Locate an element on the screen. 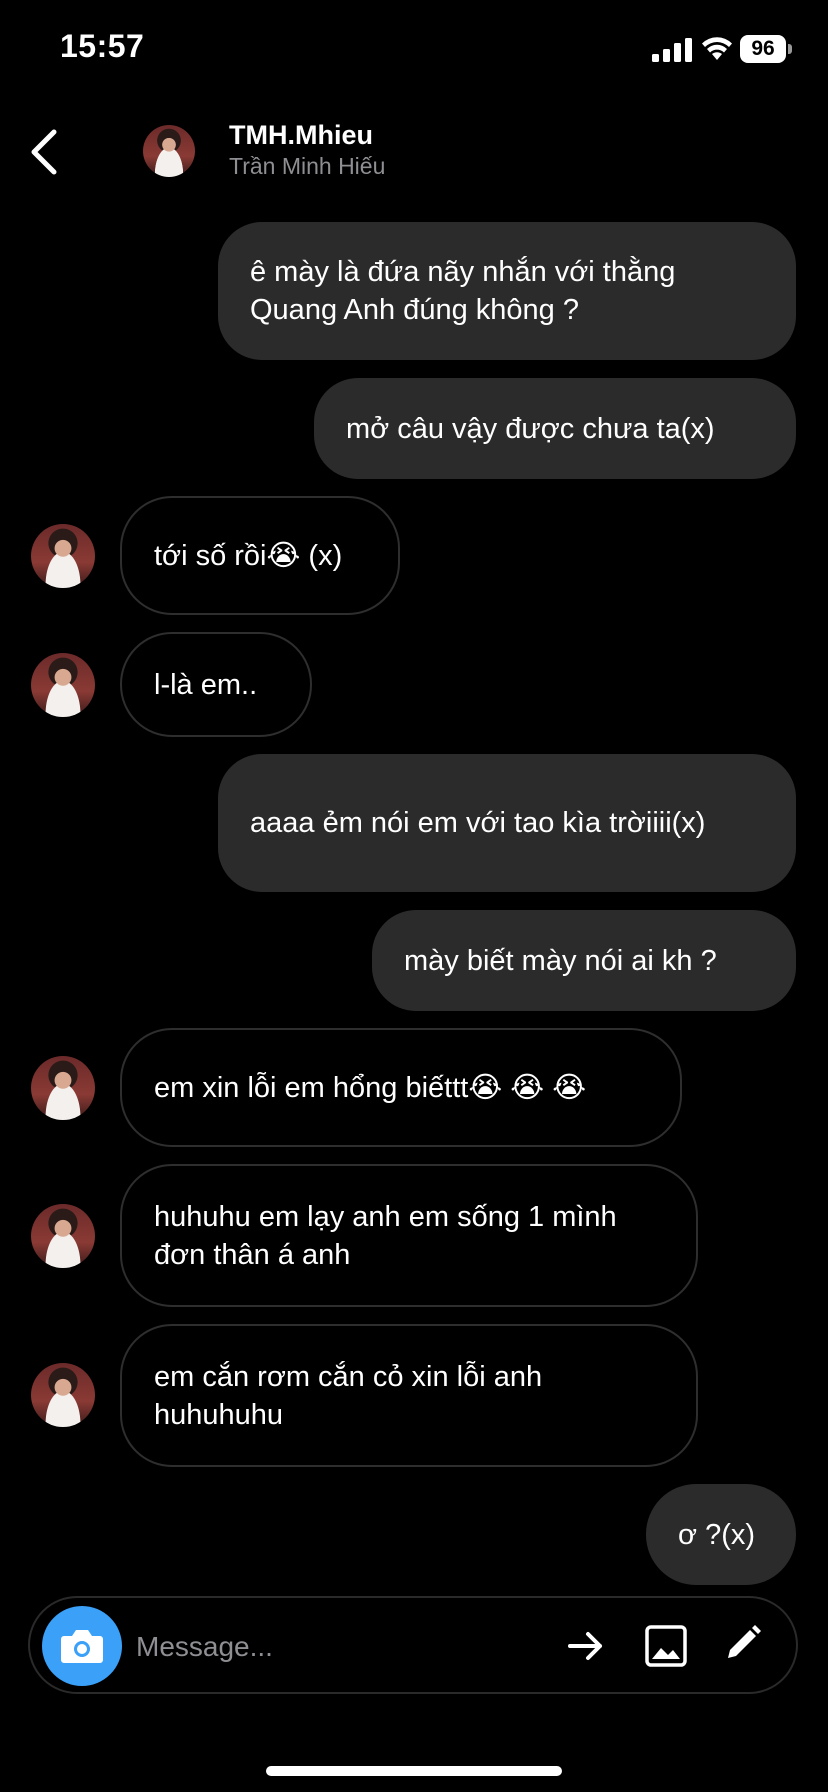 This screenshot has height=1792, width=828. home-indicator is located at coordinates (414, 1771).